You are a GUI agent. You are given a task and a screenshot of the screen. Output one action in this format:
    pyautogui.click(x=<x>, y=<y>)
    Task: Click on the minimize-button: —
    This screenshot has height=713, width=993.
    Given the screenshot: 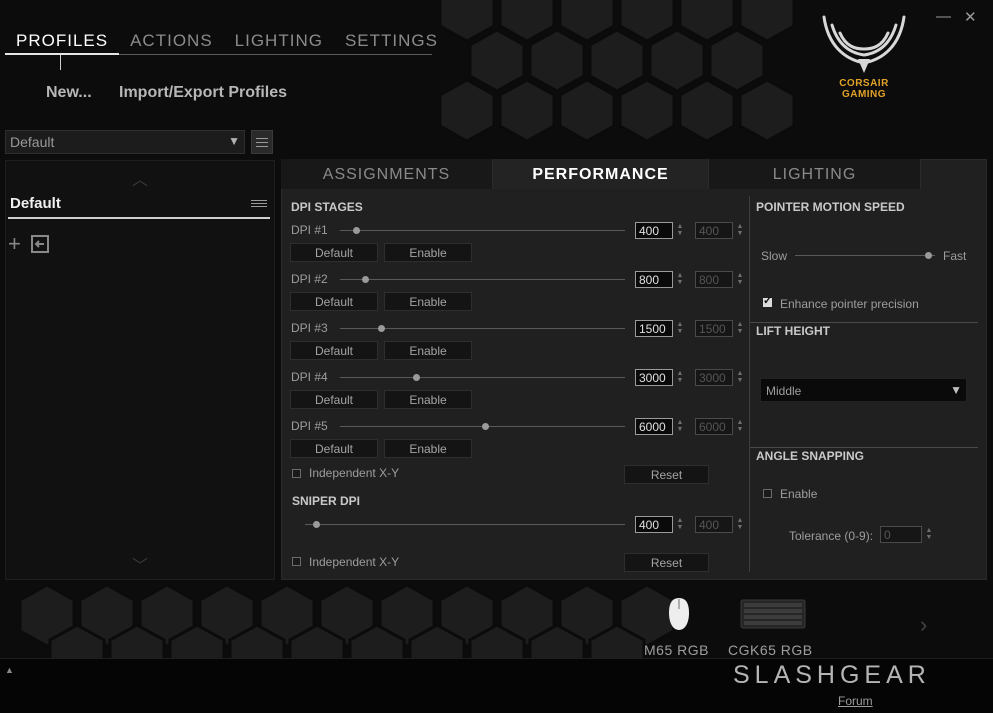 What is the action you would take?
    pyautogui.click(x=943, y=16)
    